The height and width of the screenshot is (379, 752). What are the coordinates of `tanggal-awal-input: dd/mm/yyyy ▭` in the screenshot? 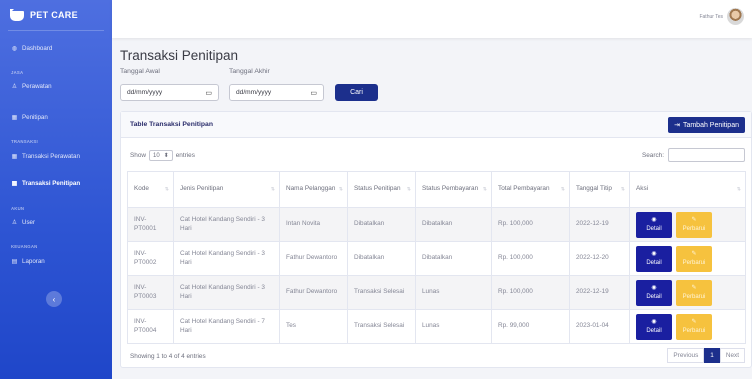 It's located at (169, 92).